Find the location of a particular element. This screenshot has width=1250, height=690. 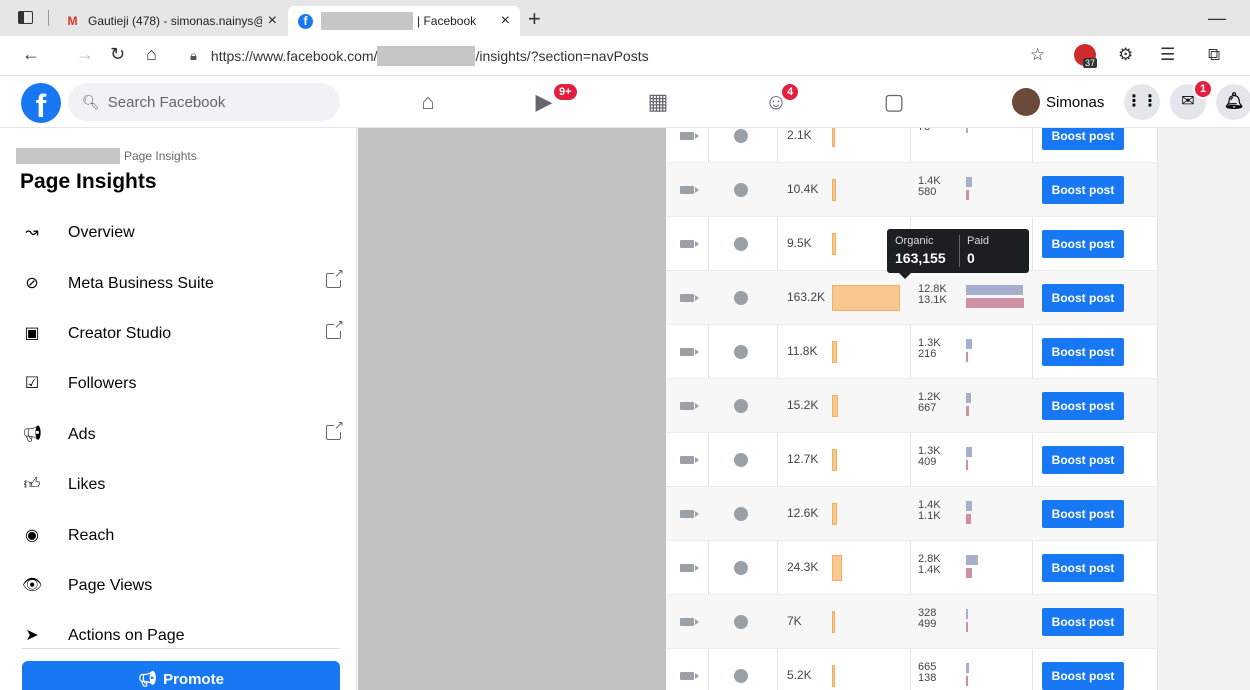

sidebar-item-label: Actions on Page is located at coordinates (126, 636).